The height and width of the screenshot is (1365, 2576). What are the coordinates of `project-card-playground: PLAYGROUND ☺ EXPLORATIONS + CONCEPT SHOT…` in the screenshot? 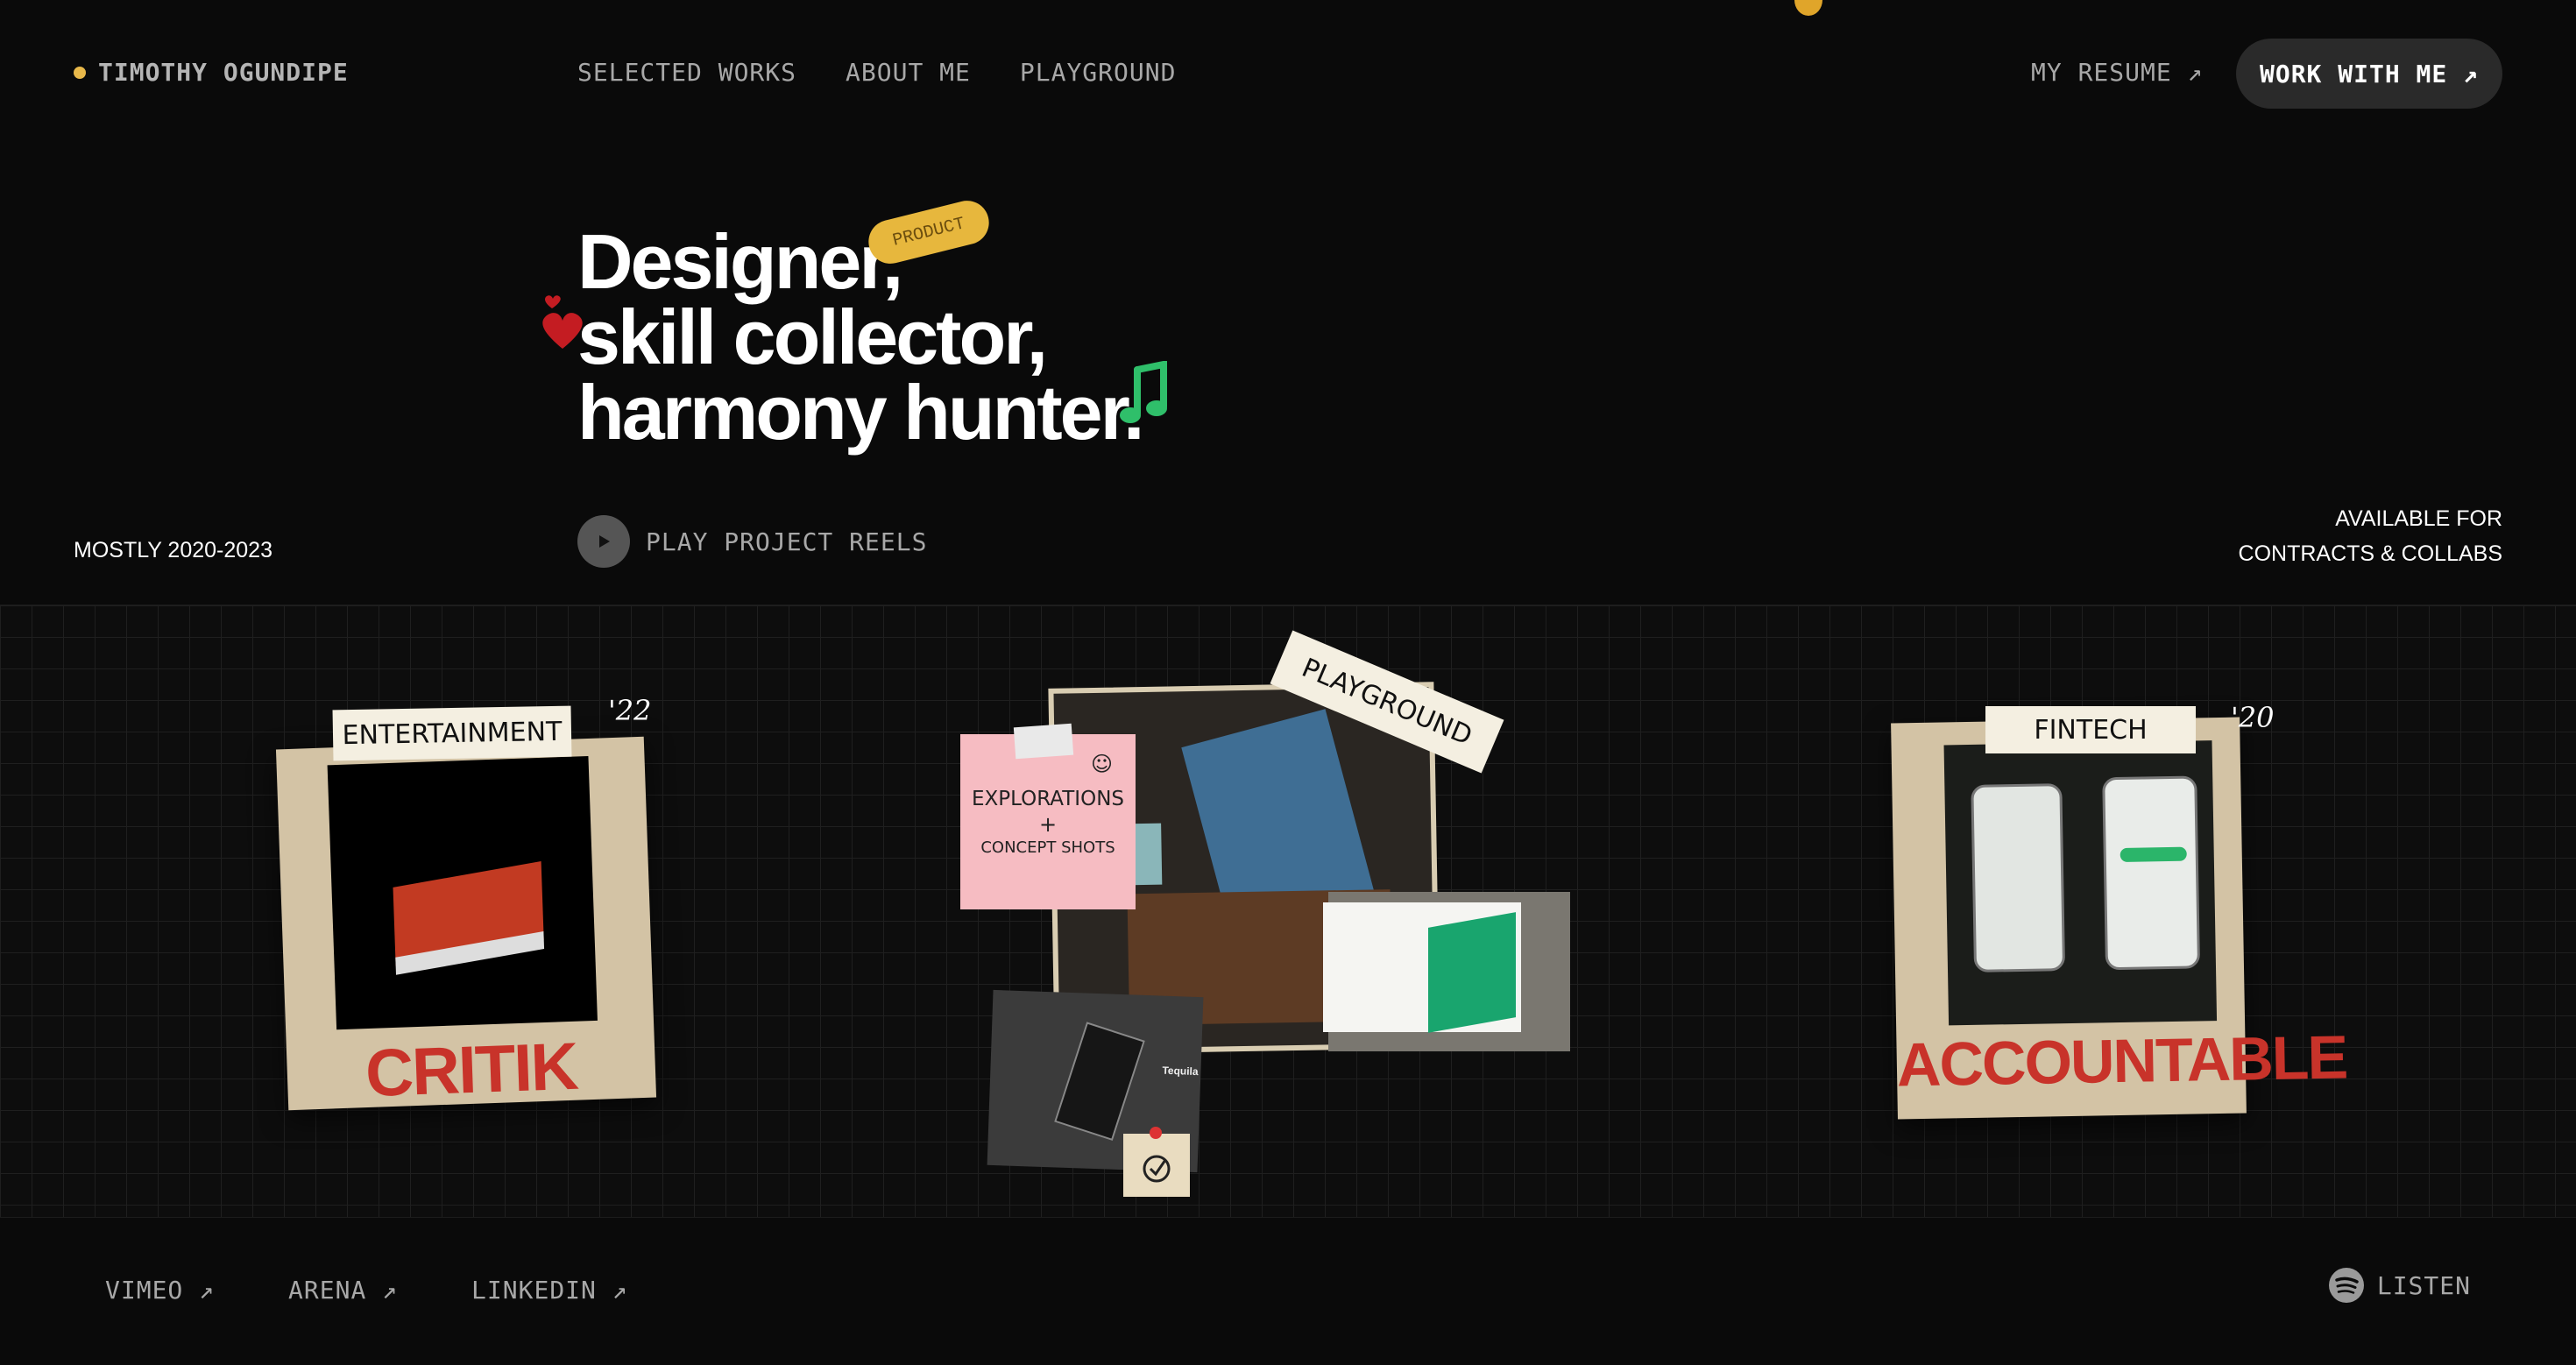 It's located at (1267, 914).